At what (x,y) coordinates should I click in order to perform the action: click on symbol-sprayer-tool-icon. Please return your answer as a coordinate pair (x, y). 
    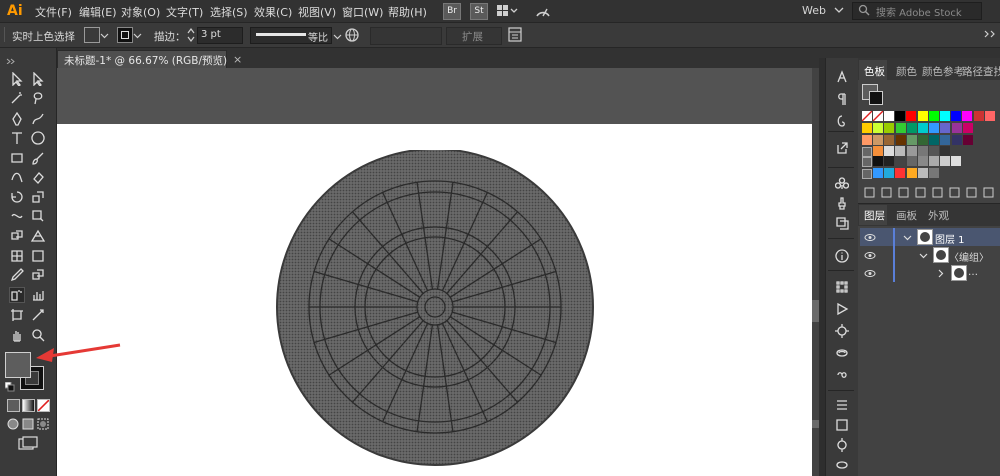
    Looking at the image, I should click on (17, 295).